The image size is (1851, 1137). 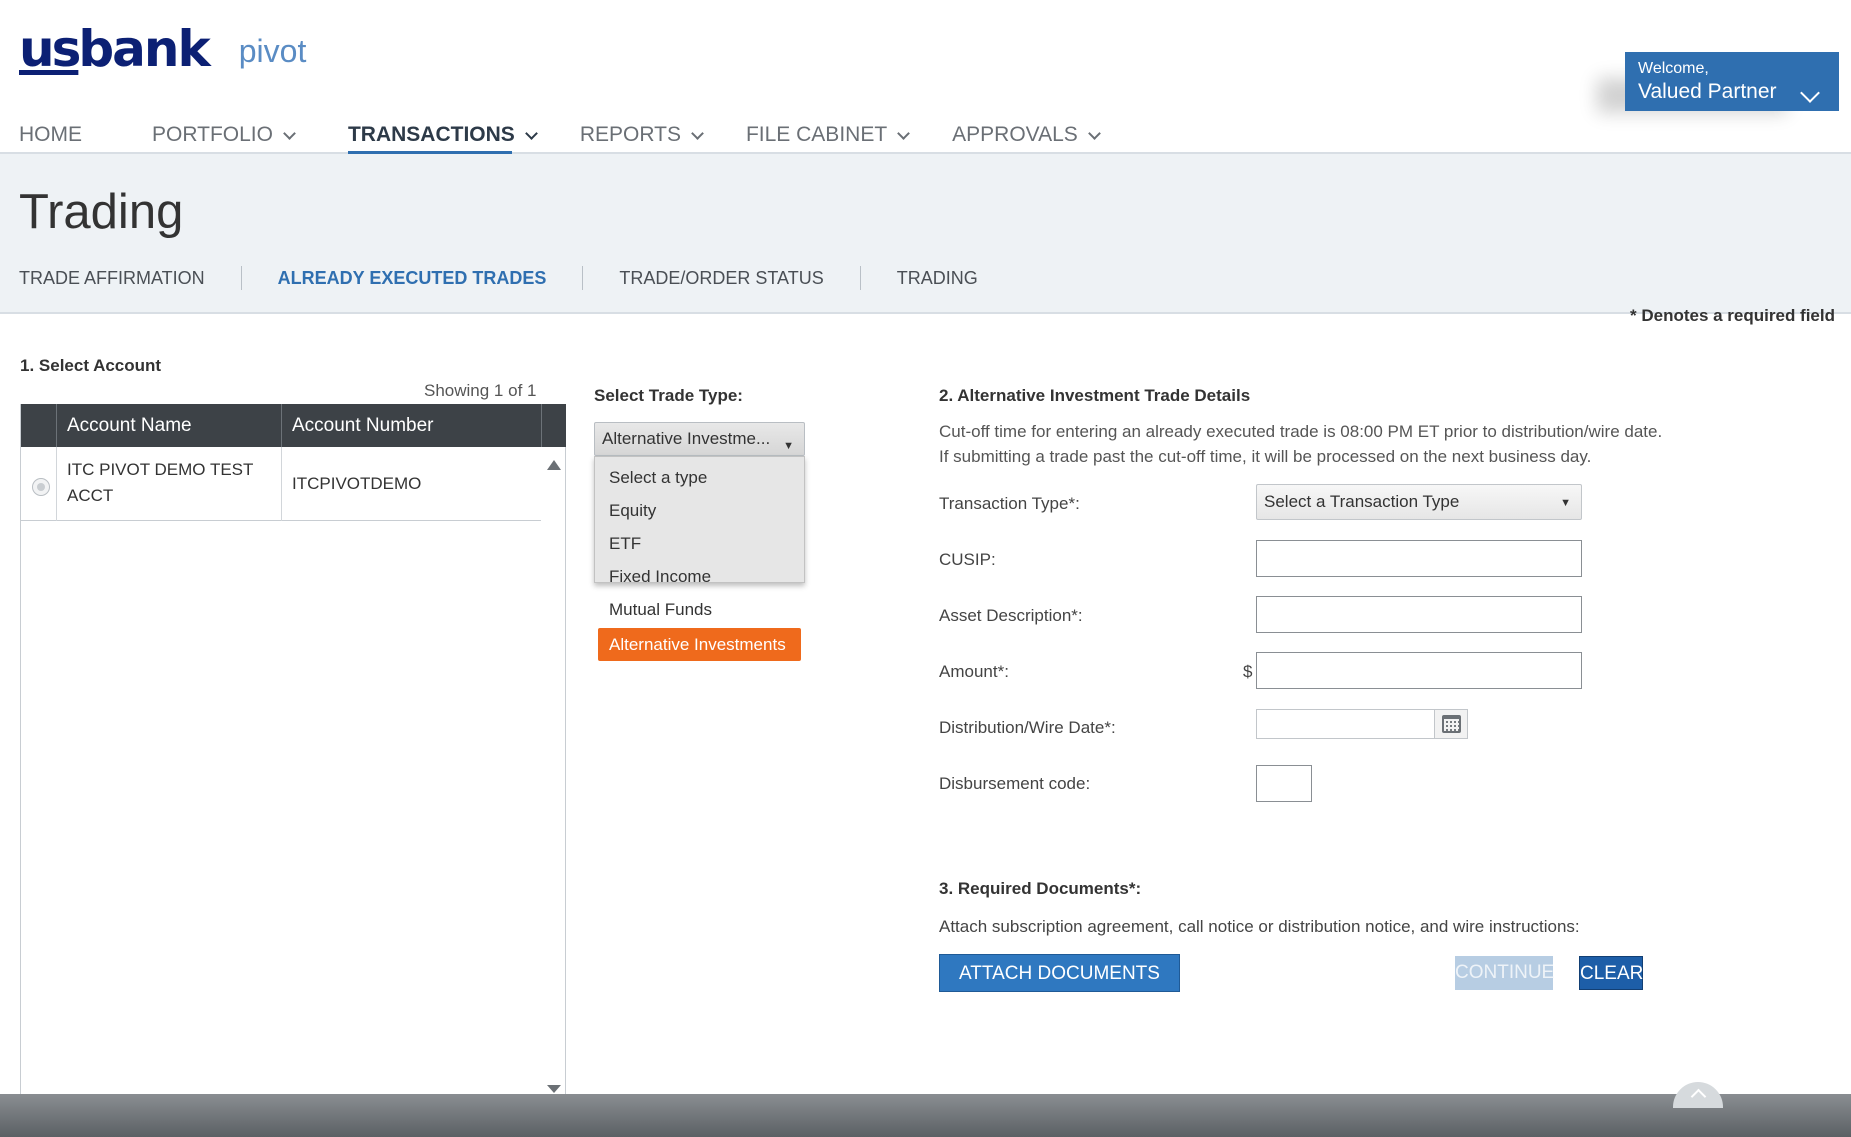 I want to click on trade-type-label: Select Trade Type:, so click(x=668, y=395).